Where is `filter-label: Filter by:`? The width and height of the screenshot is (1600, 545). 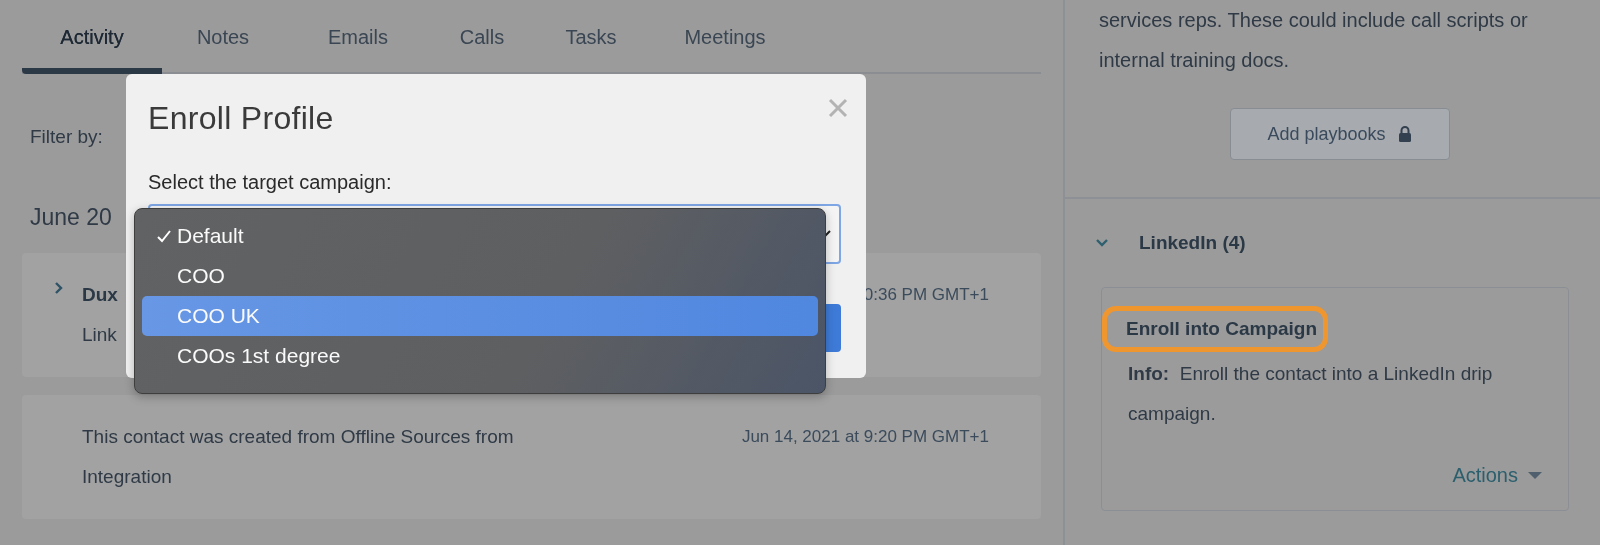 filter-label: Filter by: is located at coordinates (66, 137).